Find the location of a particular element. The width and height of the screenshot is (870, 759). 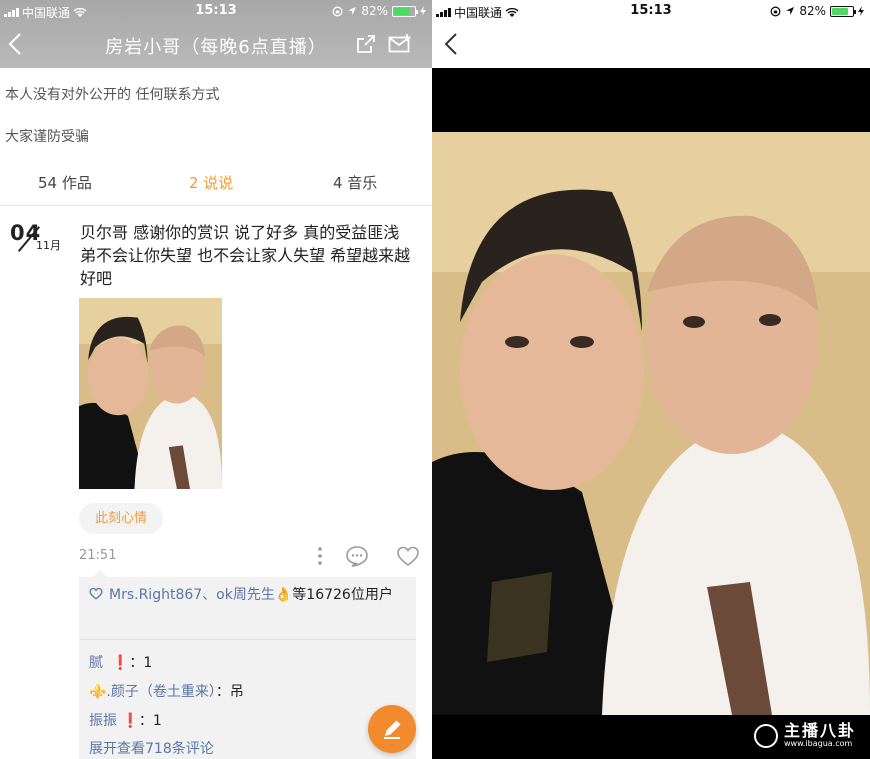

heart-icon is located at coordinates (408, 556).